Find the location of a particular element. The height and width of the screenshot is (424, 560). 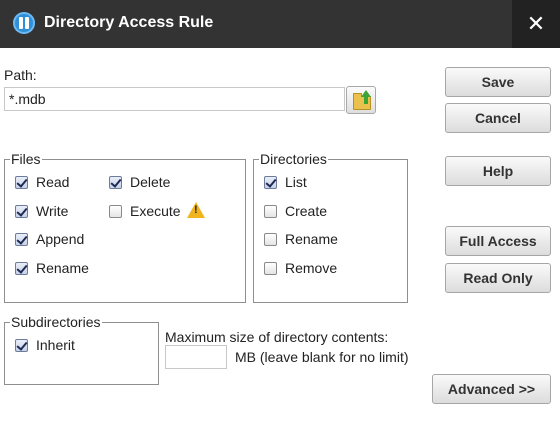

write-checkbox: Write is located at coordinates (41, 211).